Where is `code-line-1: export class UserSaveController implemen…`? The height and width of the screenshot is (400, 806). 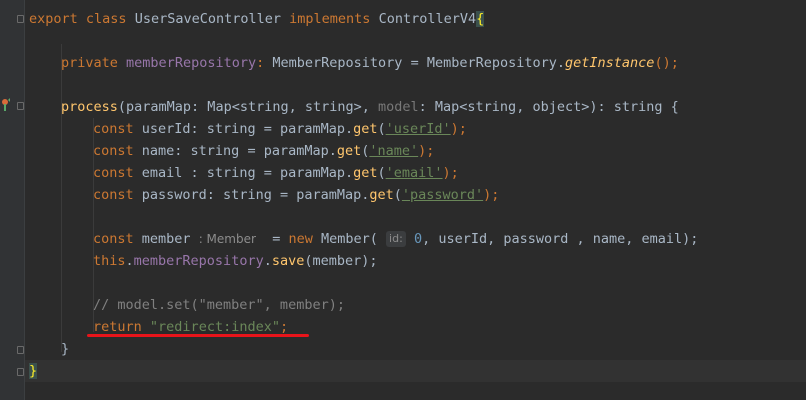 code-line-1: export class UserSaveController implemen… is located at coordinates (257, 19).